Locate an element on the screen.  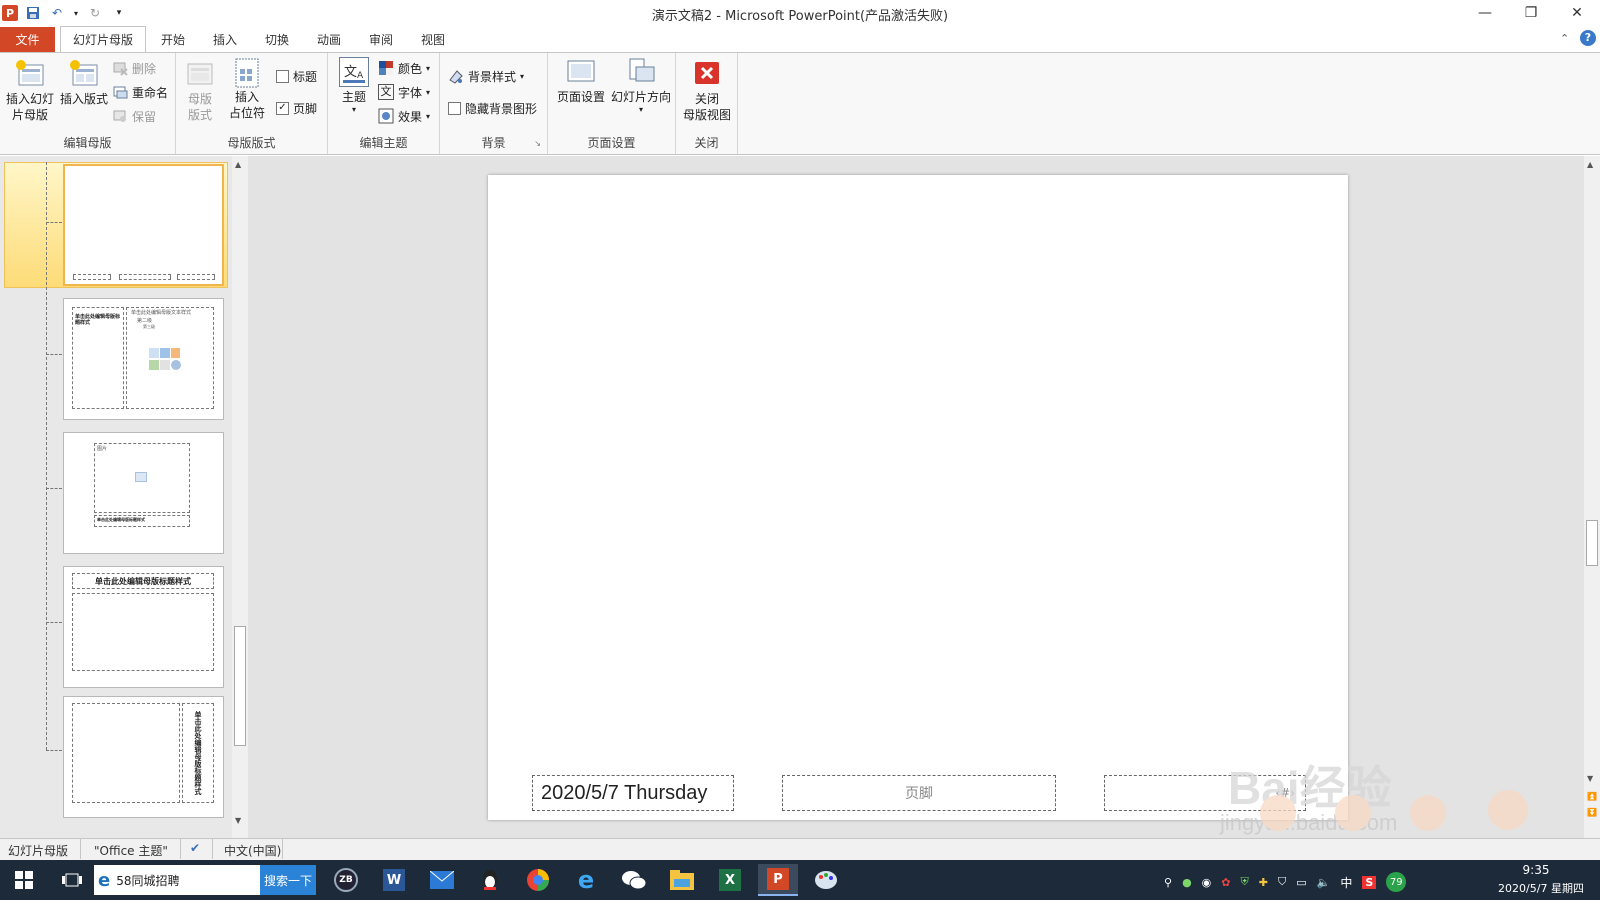
thumb-footer-placeholder is located at coordinates (145, 277).